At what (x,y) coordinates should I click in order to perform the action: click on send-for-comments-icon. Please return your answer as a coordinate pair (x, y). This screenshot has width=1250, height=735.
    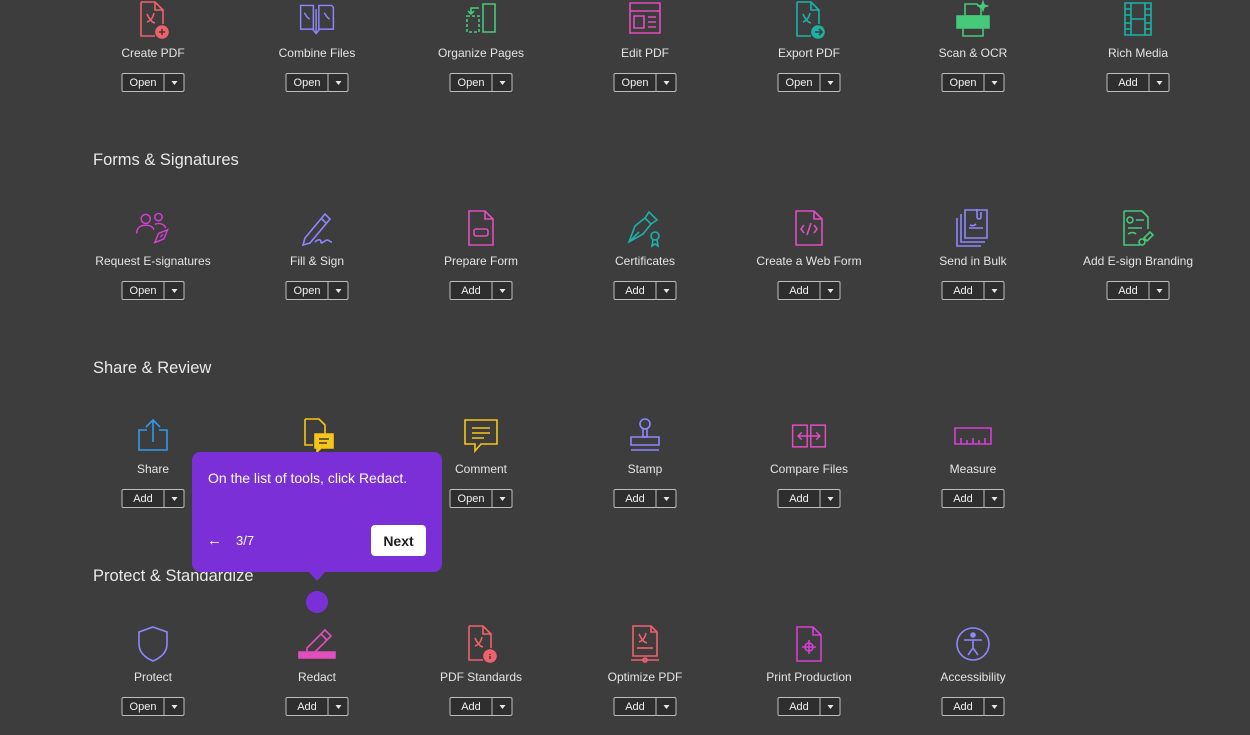
    Looking at the image, I should click on (317, 436).